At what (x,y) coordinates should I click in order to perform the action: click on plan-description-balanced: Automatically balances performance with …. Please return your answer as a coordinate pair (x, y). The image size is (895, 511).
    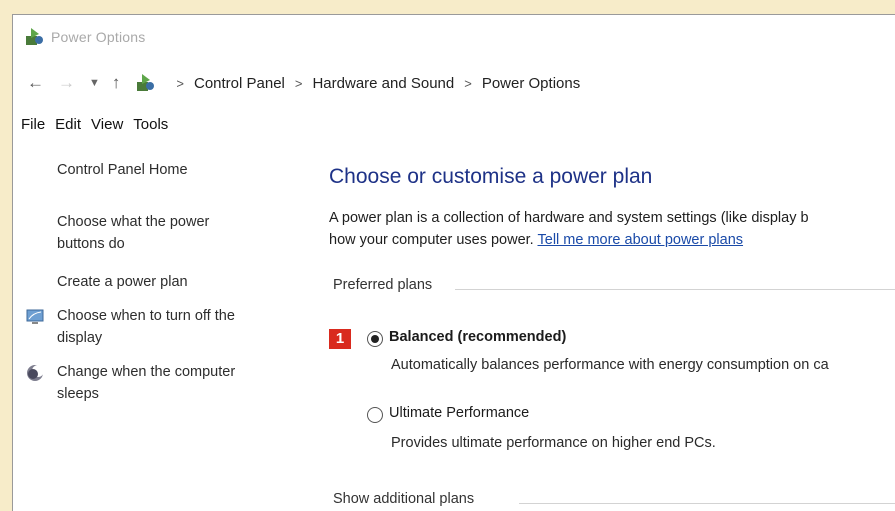
    Looking at the image, I should click on (610, 365).